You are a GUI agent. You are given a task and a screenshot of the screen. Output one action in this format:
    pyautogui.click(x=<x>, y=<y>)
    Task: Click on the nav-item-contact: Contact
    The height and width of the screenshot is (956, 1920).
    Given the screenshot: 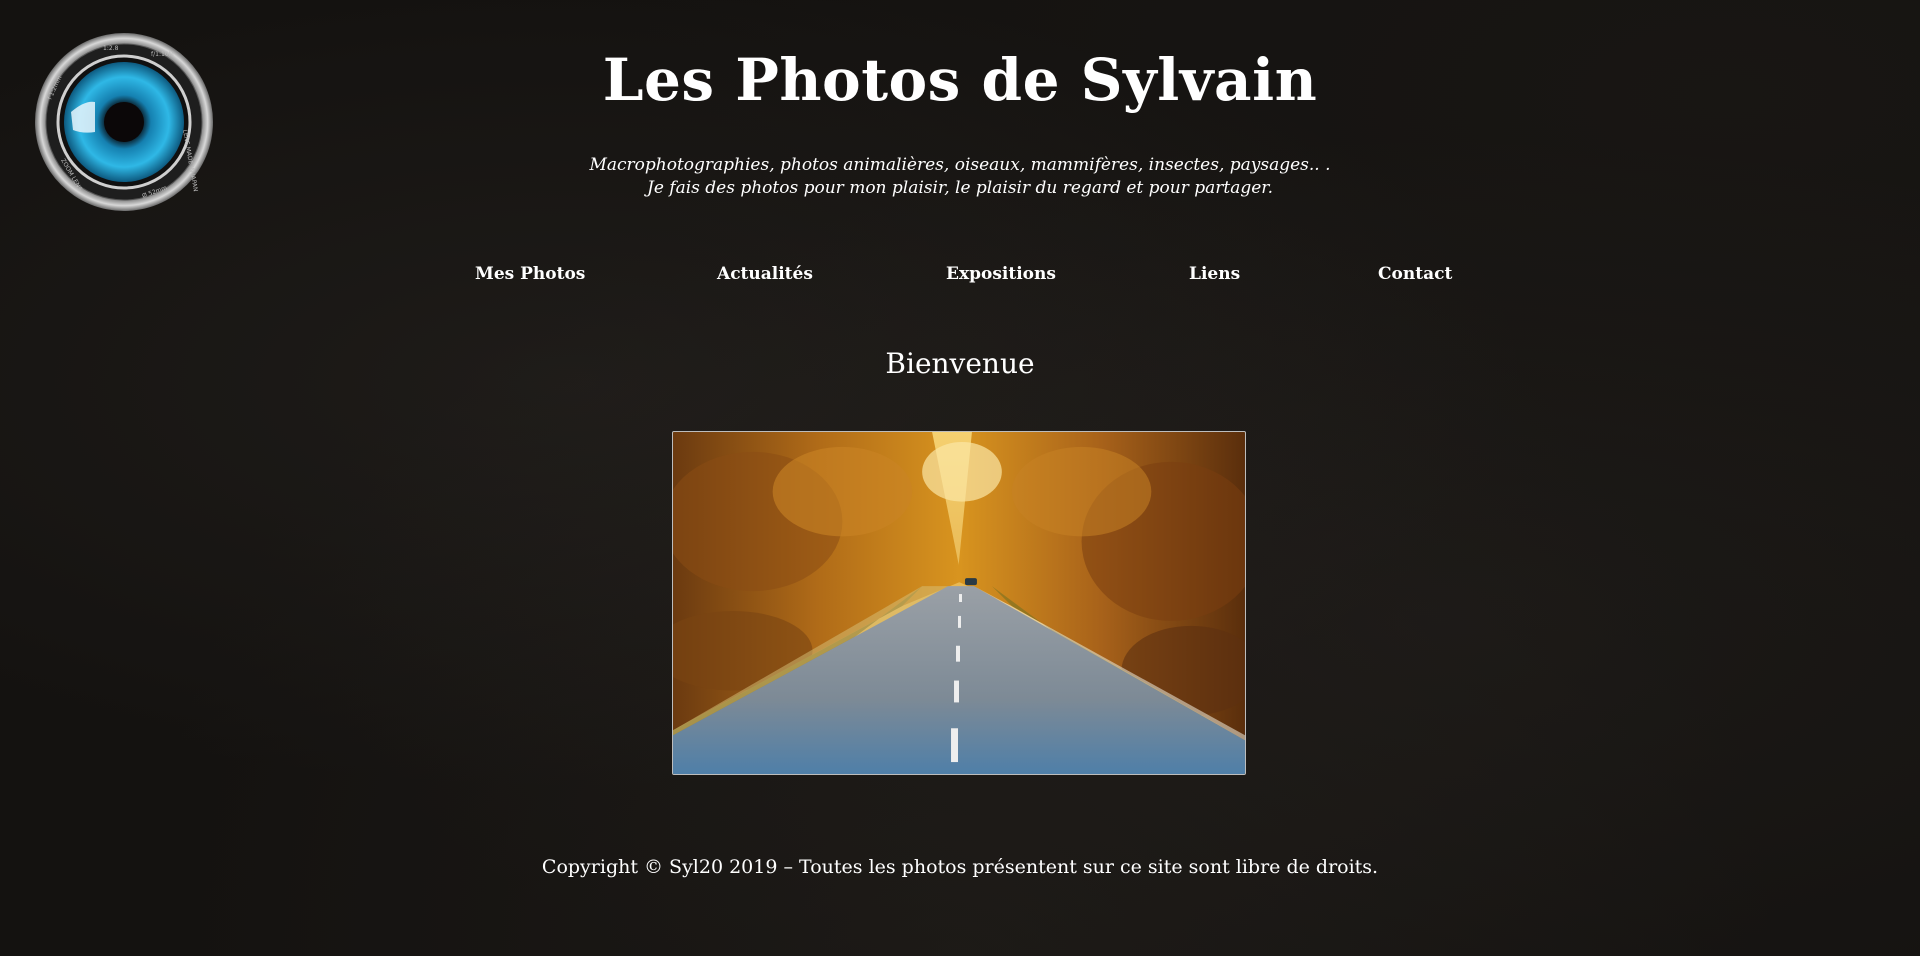 What is the action you would take?
    pyautogui.click(x=1415, y=274)
    